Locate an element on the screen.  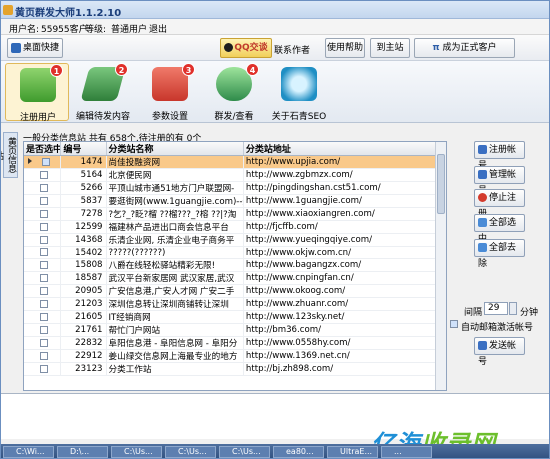
desktop-shortcut-button: 桌面快捷 is located at coordinates (35, 48).